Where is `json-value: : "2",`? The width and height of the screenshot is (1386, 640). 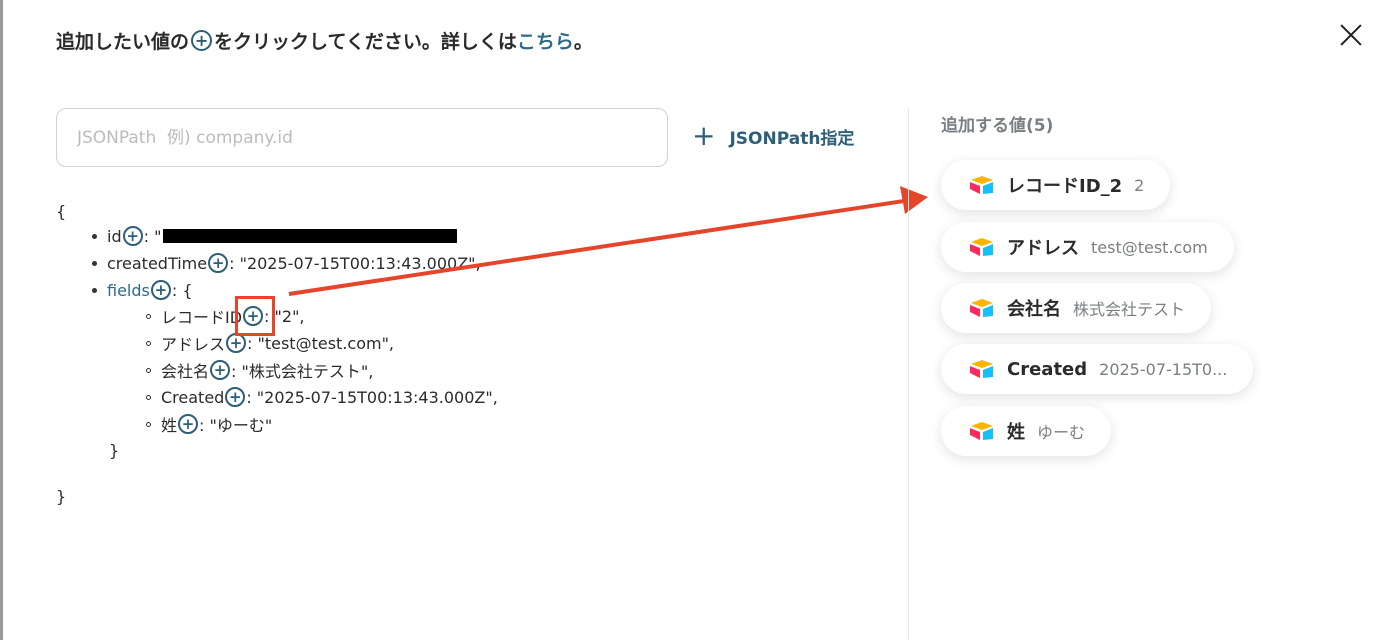
json-value: : "2", is located at coordinates (284, 316).